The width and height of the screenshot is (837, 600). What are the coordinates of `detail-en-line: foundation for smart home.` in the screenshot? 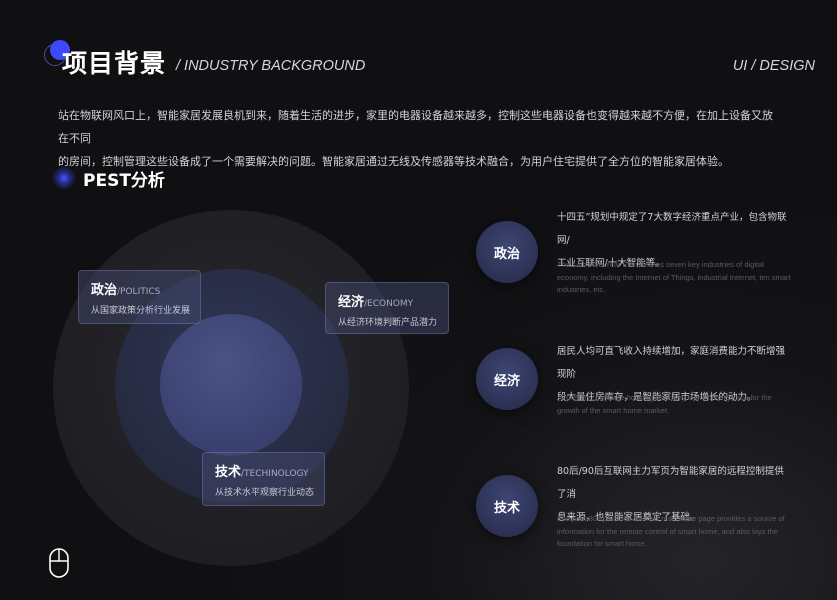 It's located at (602, 543).